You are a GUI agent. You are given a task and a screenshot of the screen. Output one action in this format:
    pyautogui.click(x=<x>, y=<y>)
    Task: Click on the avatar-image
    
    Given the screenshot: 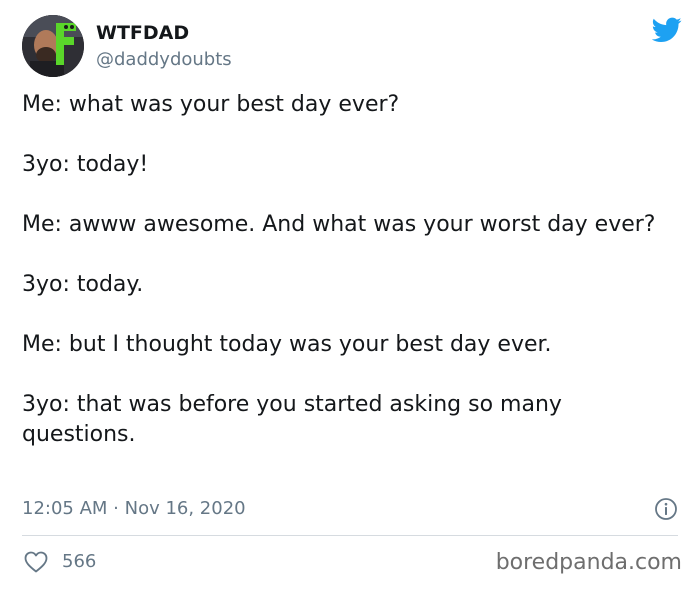 What is the action you would take?
    pyautogui.click(x=53, y=46)
    